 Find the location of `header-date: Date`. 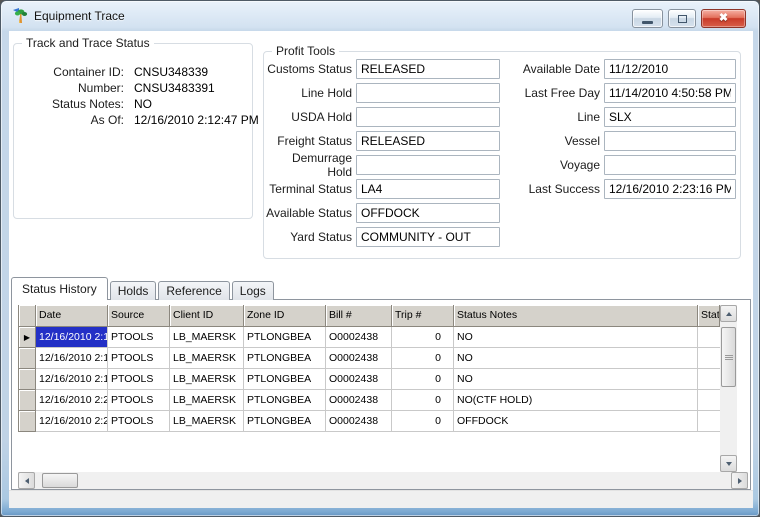

header-date: Date is located at coordinates (72, 316).